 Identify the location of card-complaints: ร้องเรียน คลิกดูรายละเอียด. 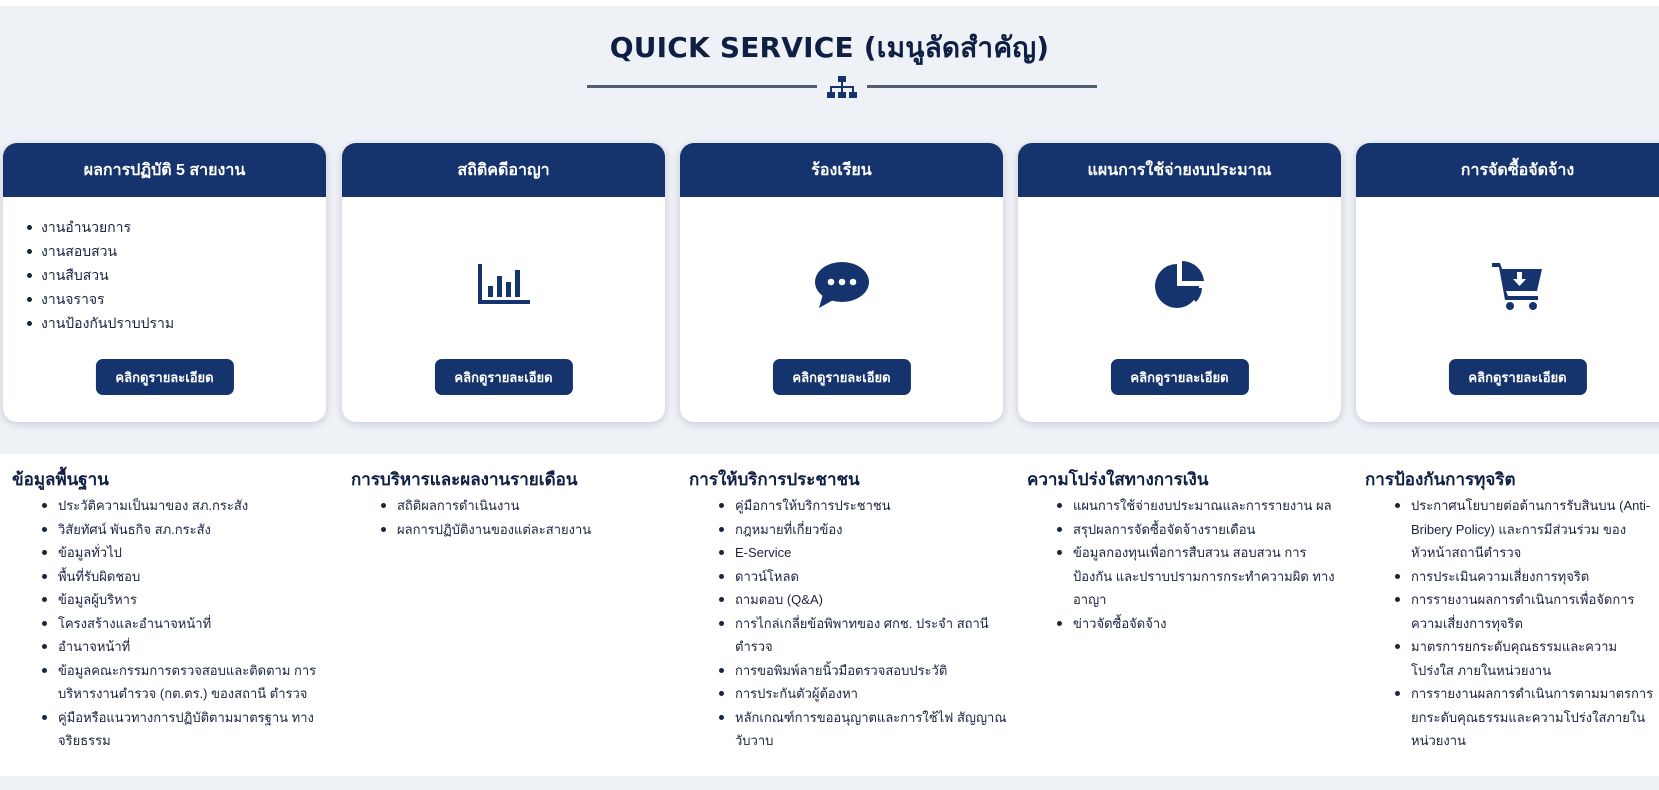
(841, 282).